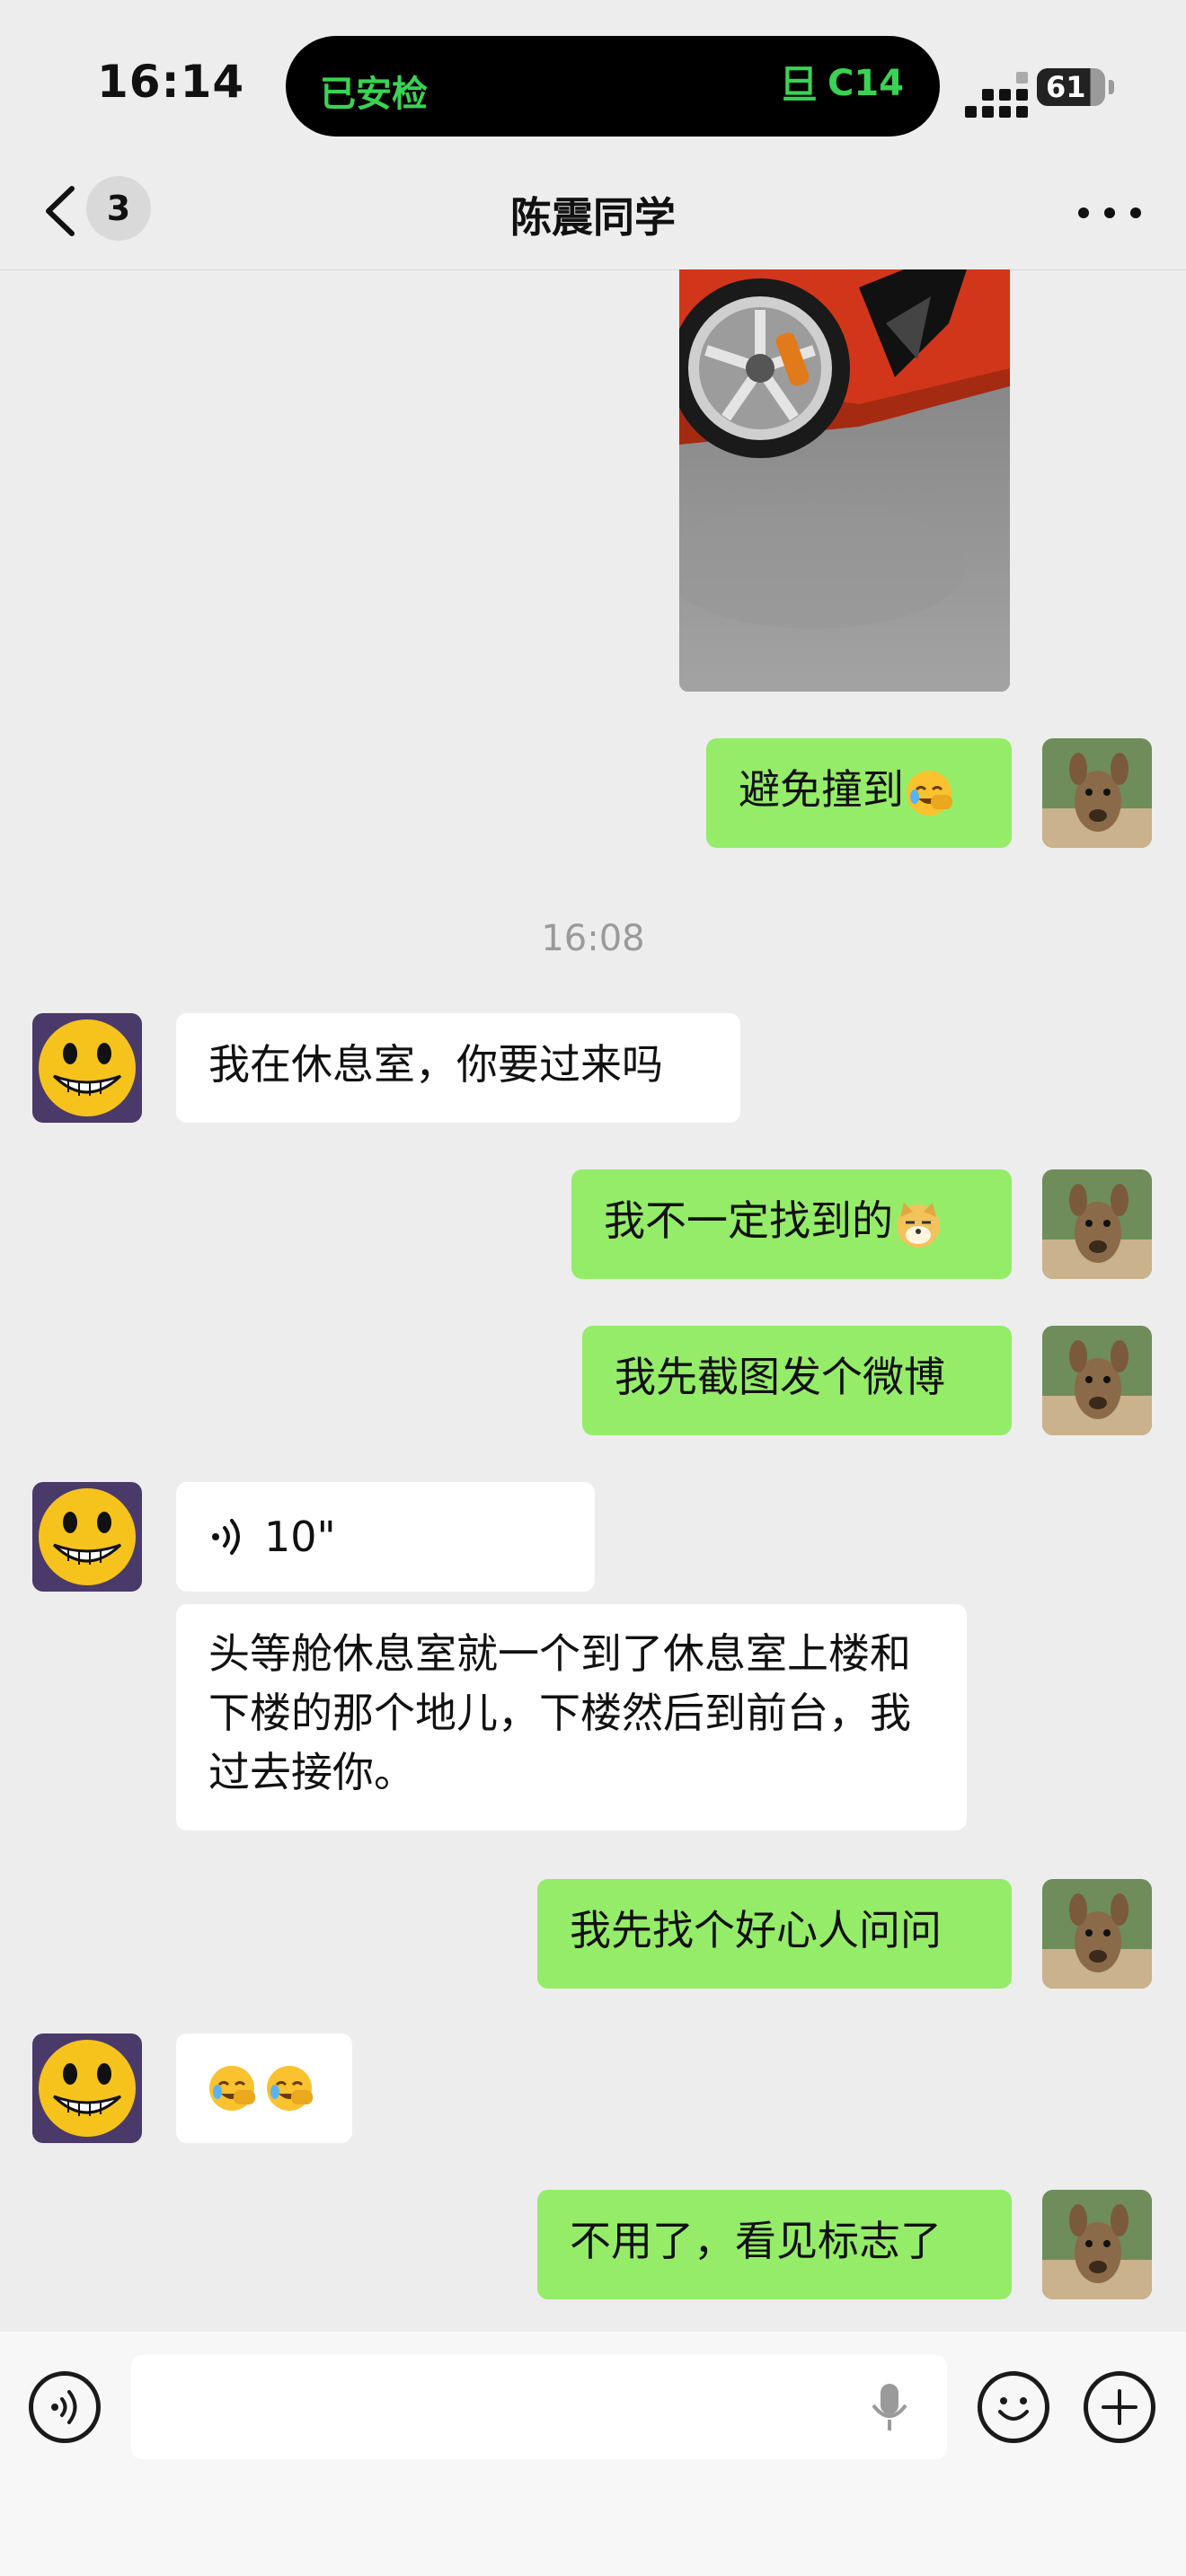 The width and height of the screenshot is (1186, 2576). I want to click on message-input, so click(539, 2407).